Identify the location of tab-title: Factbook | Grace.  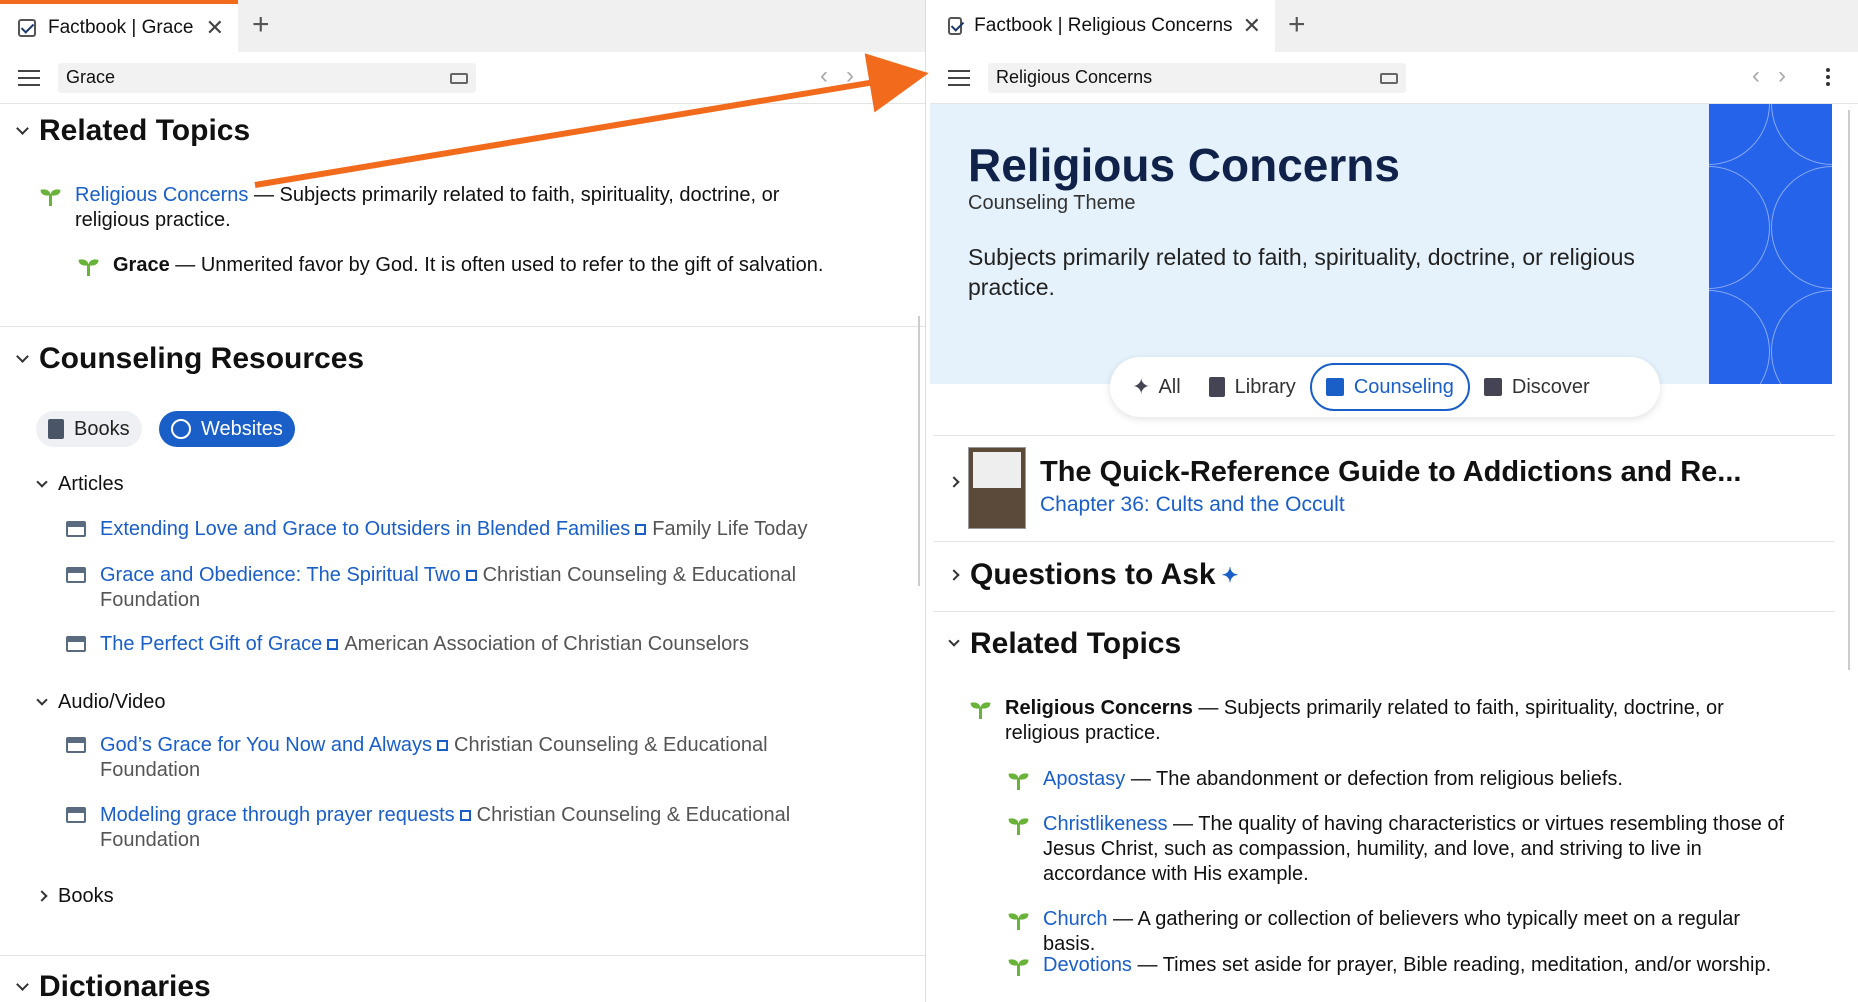
(121, 27).